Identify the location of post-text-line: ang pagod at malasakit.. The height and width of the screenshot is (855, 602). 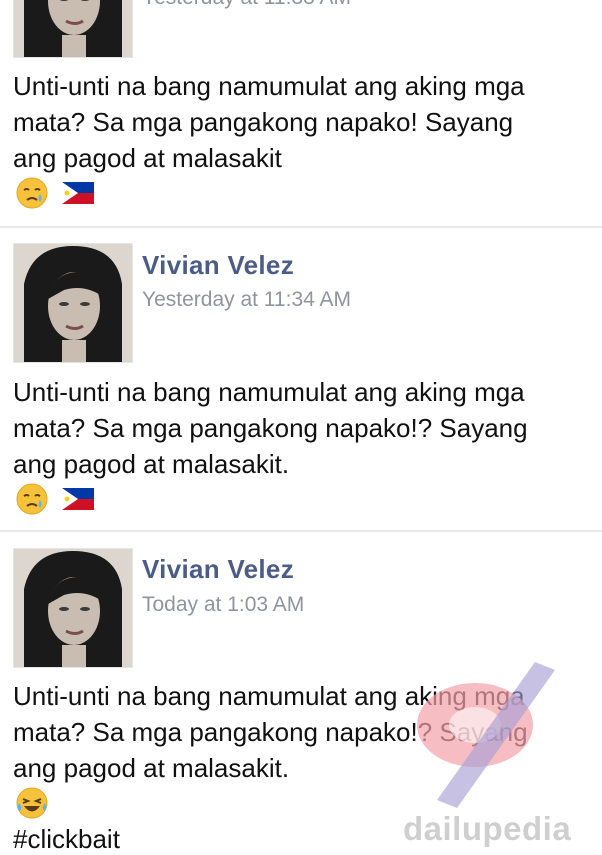
(151, 464).